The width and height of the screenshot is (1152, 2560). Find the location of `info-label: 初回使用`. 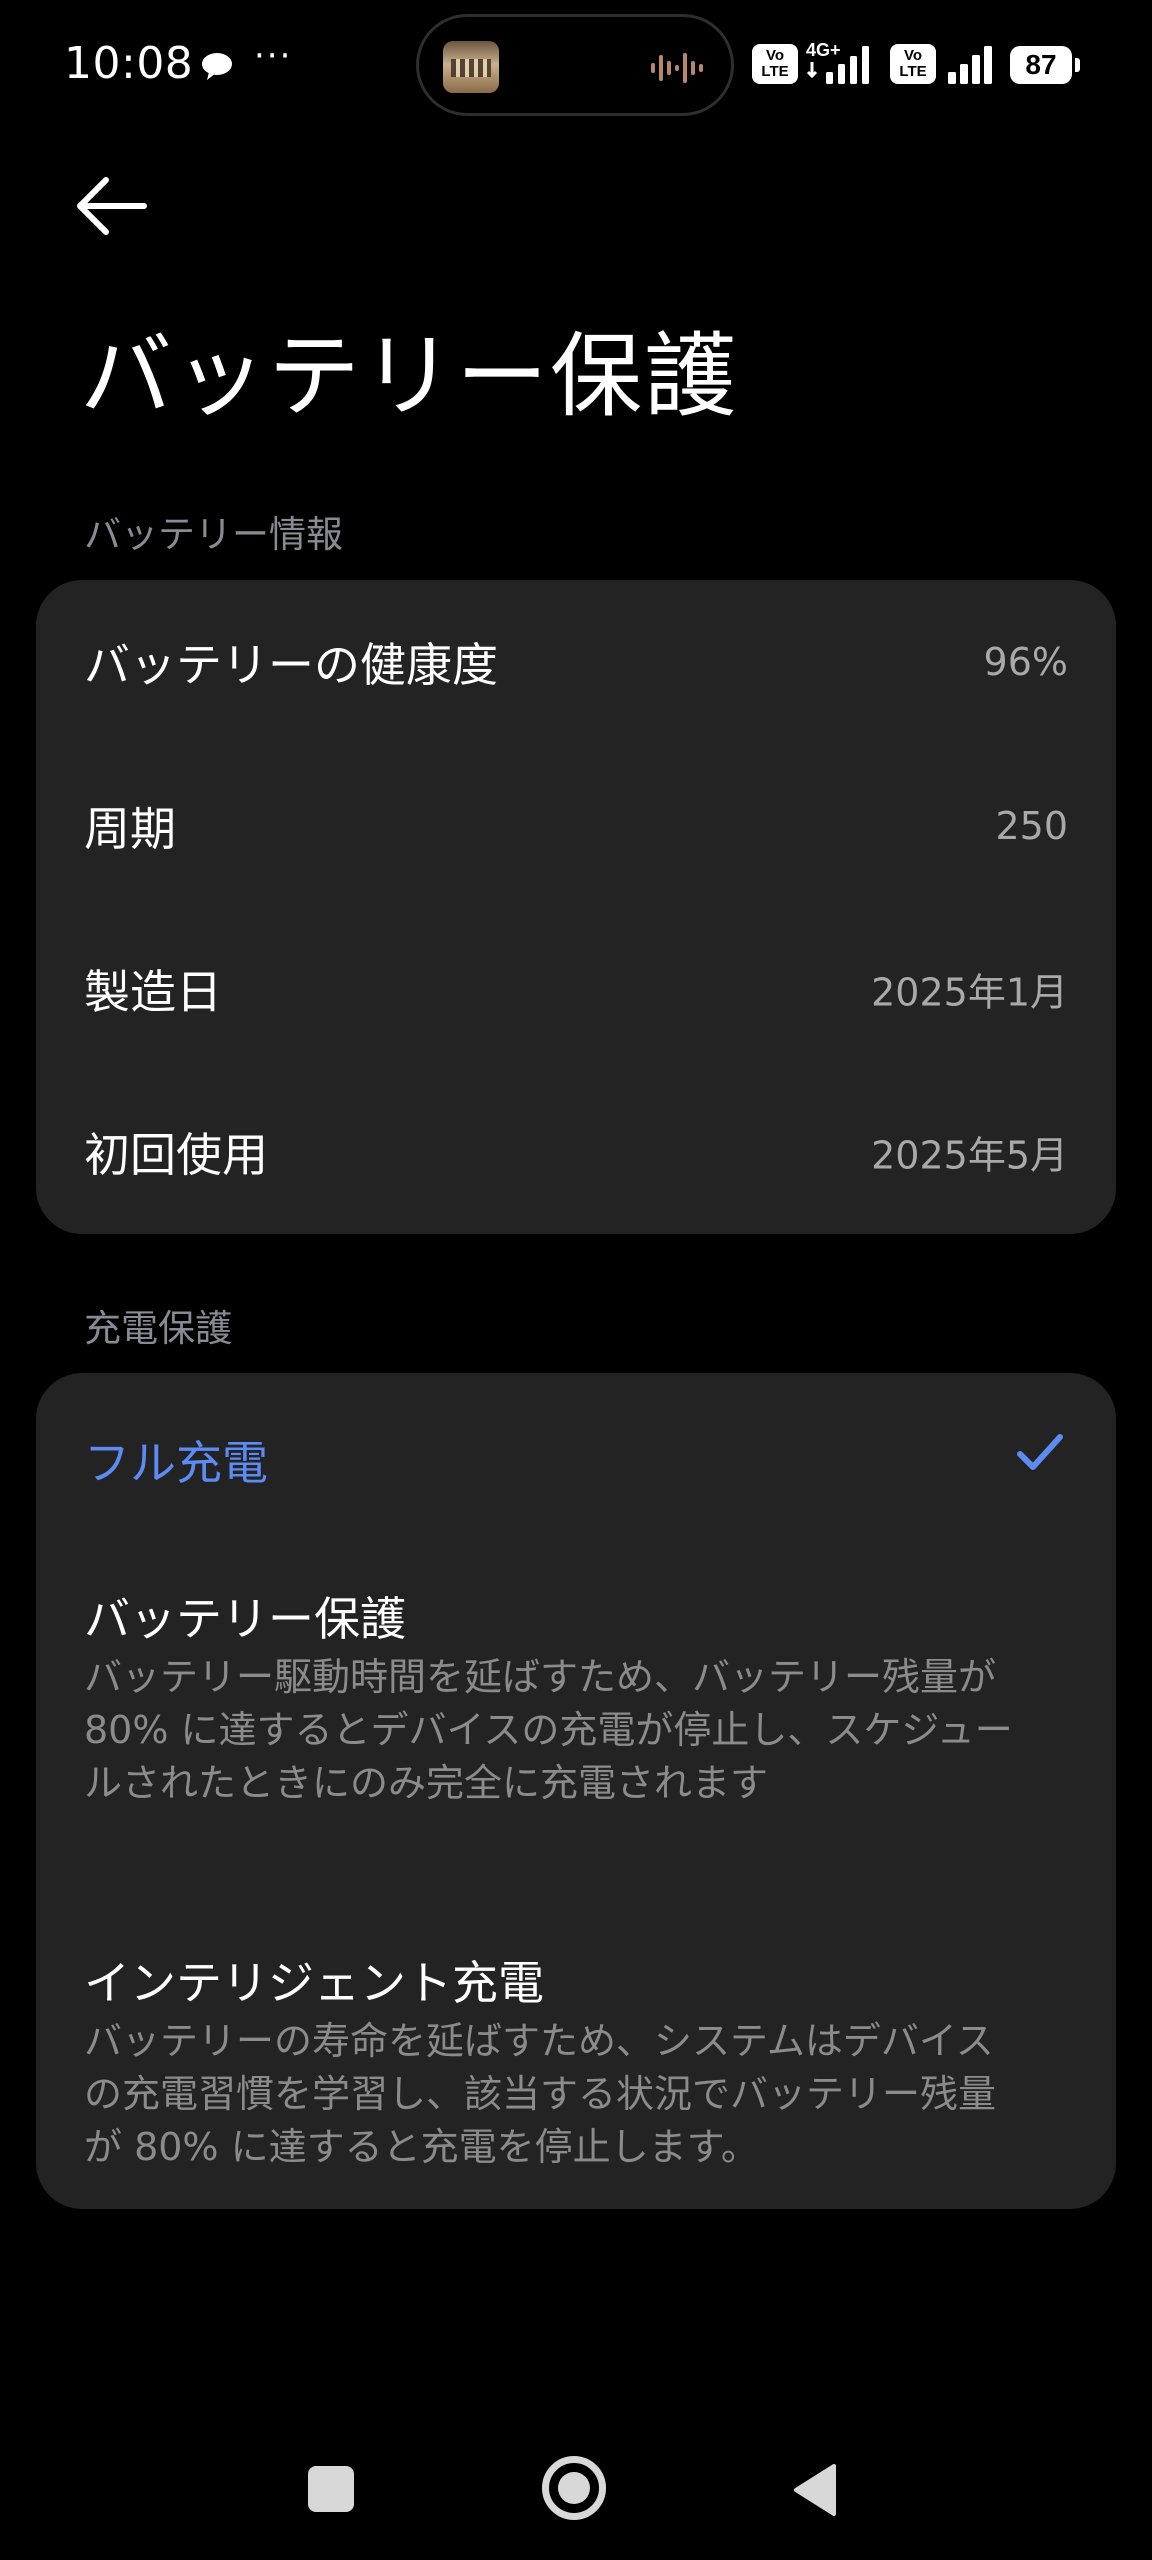

info-label: 初回使用 is located at coordinates (176, 1155).